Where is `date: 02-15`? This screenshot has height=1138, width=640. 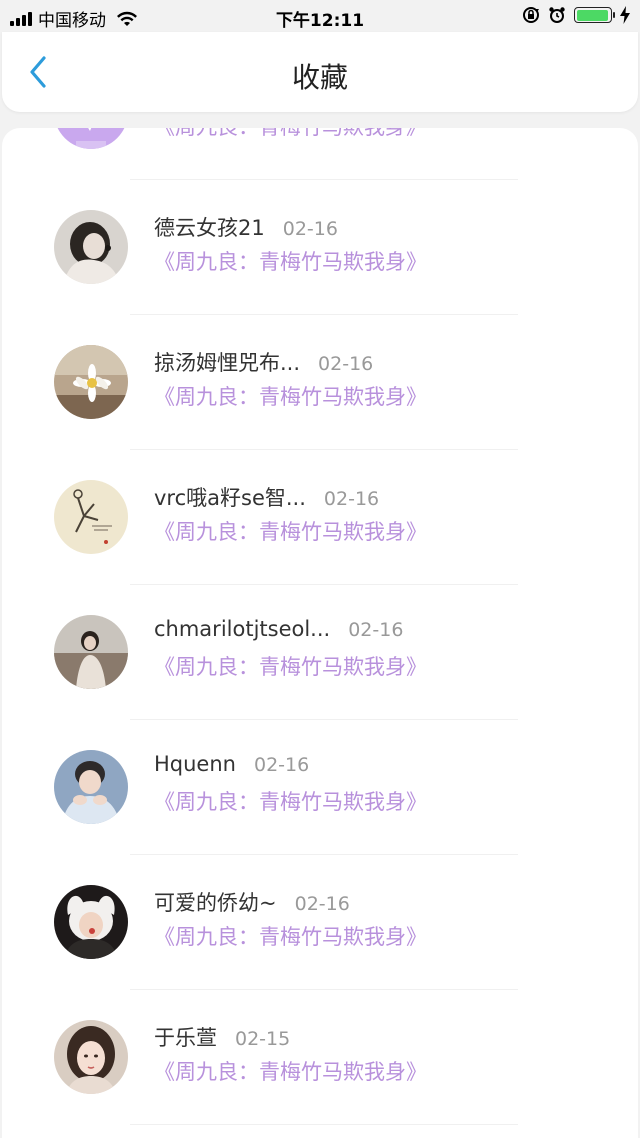
date: 02-15 is located at coordinates (263, 1039).